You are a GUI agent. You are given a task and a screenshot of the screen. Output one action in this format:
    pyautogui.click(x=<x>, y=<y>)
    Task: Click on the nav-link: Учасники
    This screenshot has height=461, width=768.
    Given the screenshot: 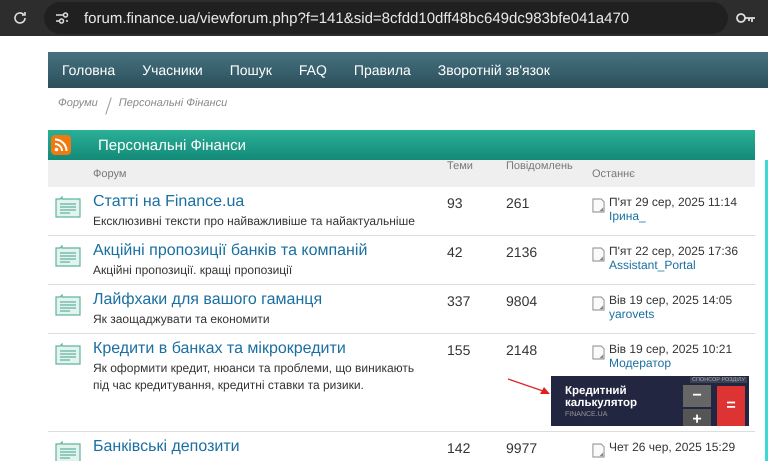 What is the action you would take?
    pyautogui.click(x=172, y=70)
    